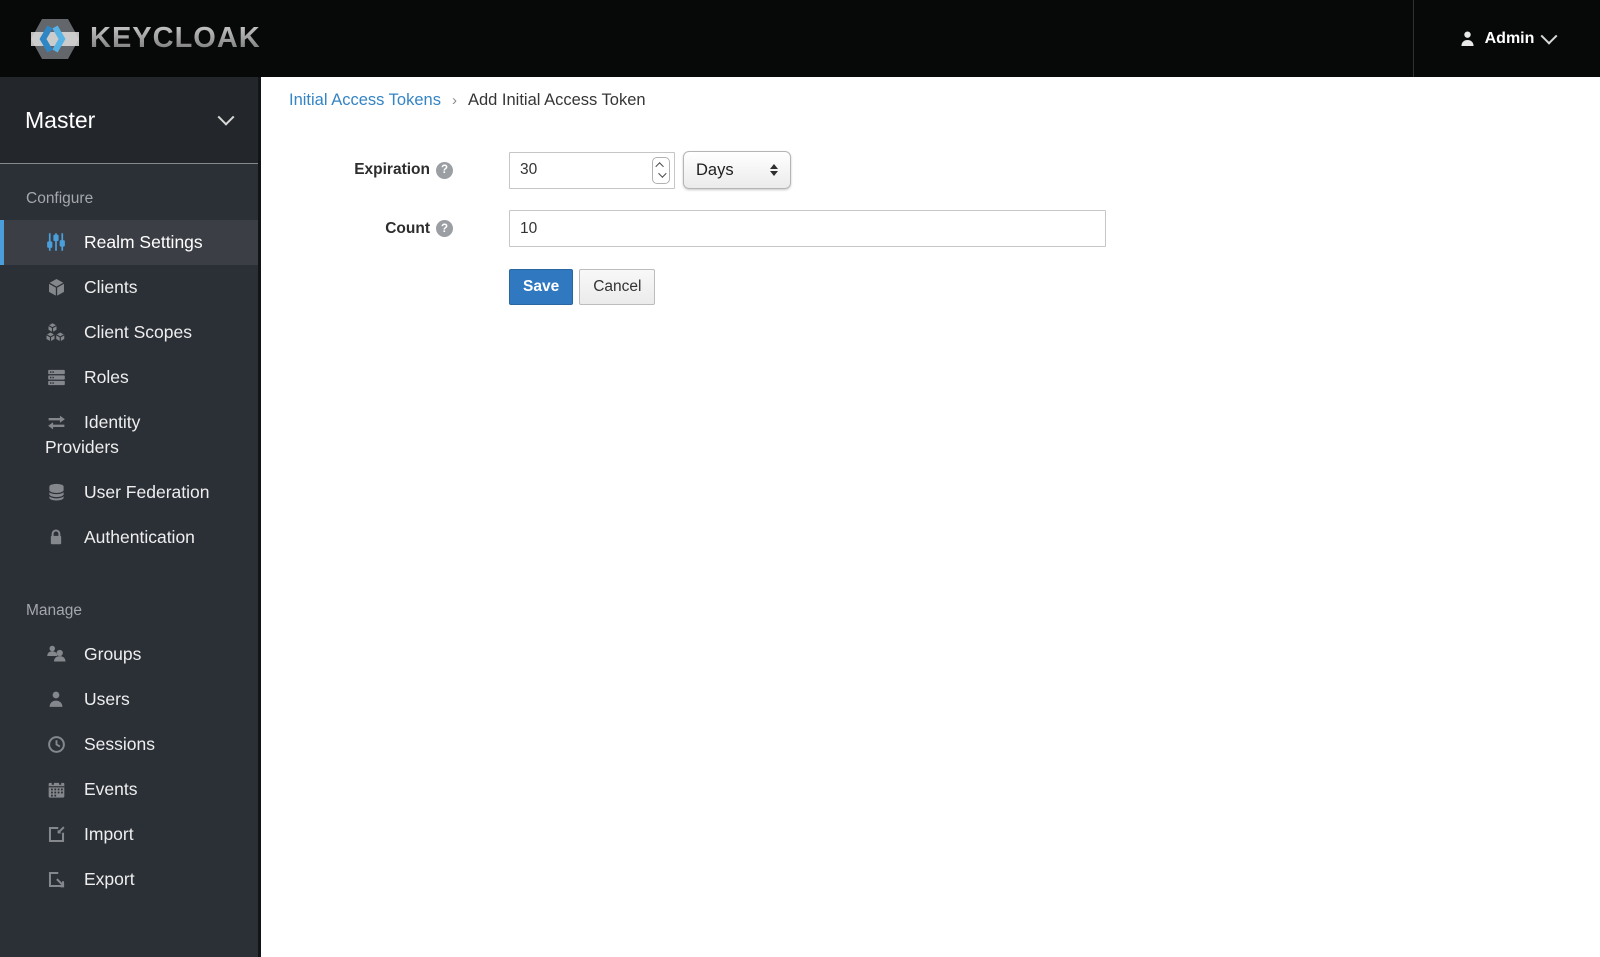  What do you see at coordinates (56, 422) in the screenshot?
I see `exchange-arrows-icon` at bounding box center [56, 422].